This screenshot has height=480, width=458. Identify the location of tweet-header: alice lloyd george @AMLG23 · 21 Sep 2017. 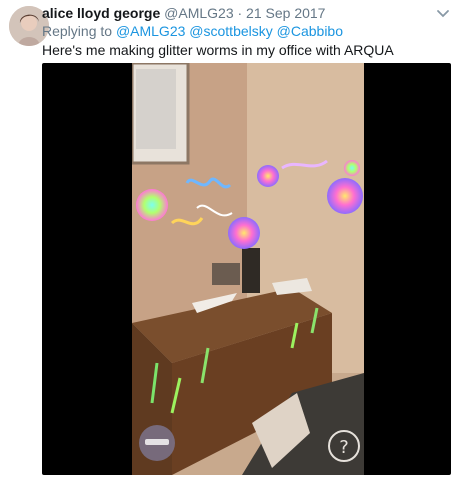
(183, 13).